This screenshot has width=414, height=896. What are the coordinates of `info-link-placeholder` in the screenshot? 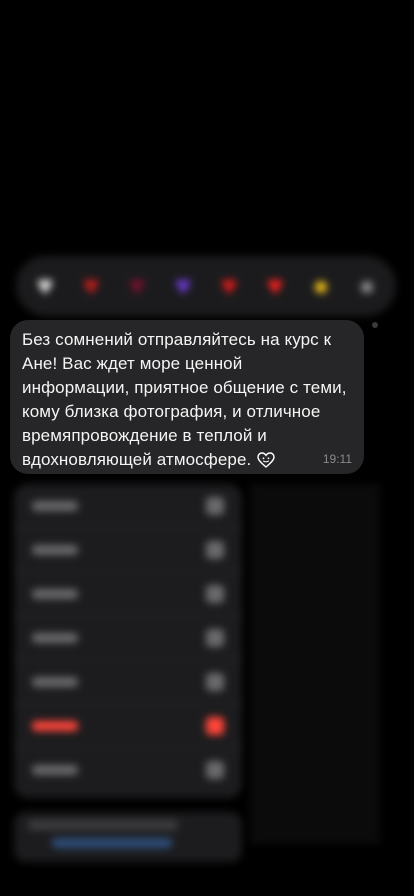 It's located at (112, 843).